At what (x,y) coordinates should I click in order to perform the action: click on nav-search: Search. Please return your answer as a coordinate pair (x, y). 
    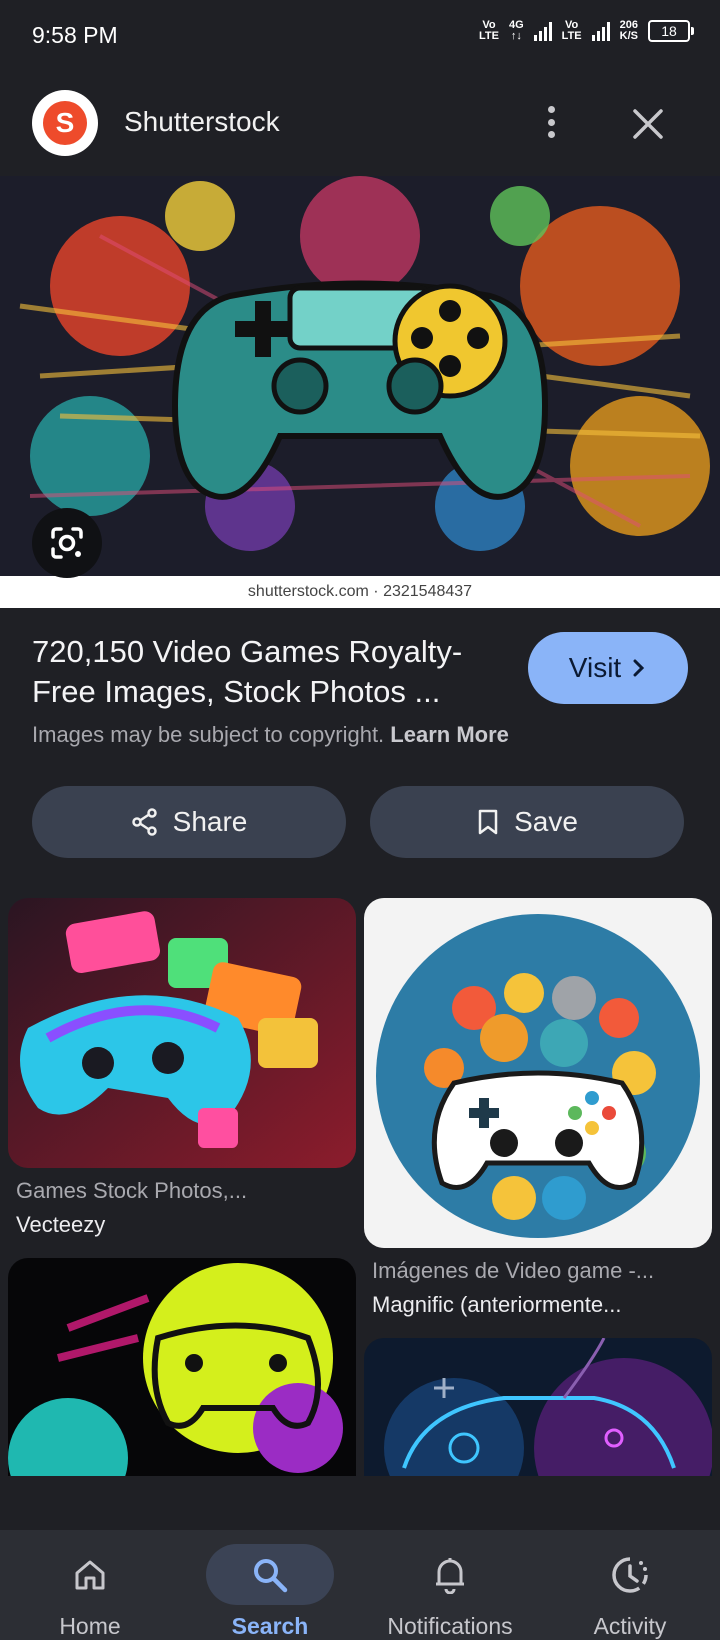
    Looking at the image, I should click on (270, 1585).